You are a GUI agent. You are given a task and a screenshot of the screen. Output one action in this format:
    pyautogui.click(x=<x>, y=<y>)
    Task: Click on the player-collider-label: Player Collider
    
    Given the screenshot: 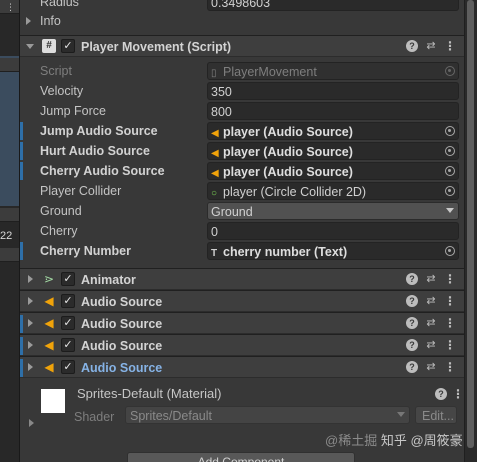 What is the action you would take?
    pyautogui.click(x=81, y=191)
    